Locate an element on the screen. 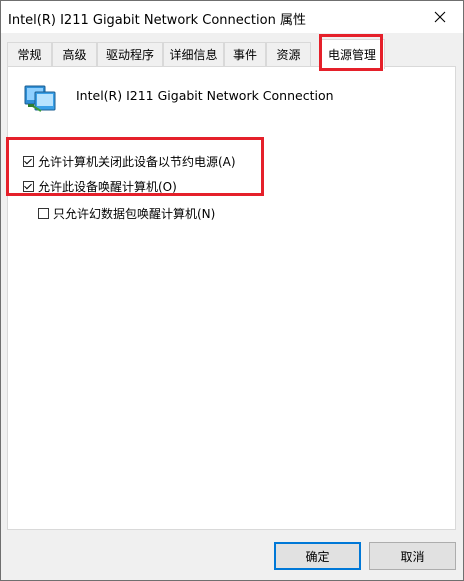 The width and height of the screenshot is (464, 581). option-magic-packet-only: 只允许幻数据包唤醒计算机(N) is located at coordinates (126, 213).